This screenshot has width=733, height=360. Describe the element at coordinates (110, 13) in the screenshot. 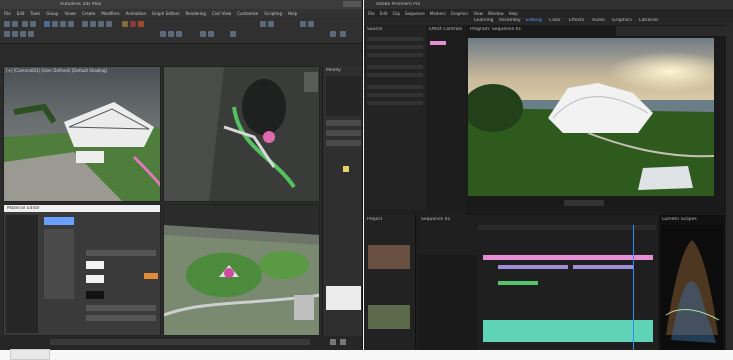

I see `menu-modifiers: Modifiers` at that location.